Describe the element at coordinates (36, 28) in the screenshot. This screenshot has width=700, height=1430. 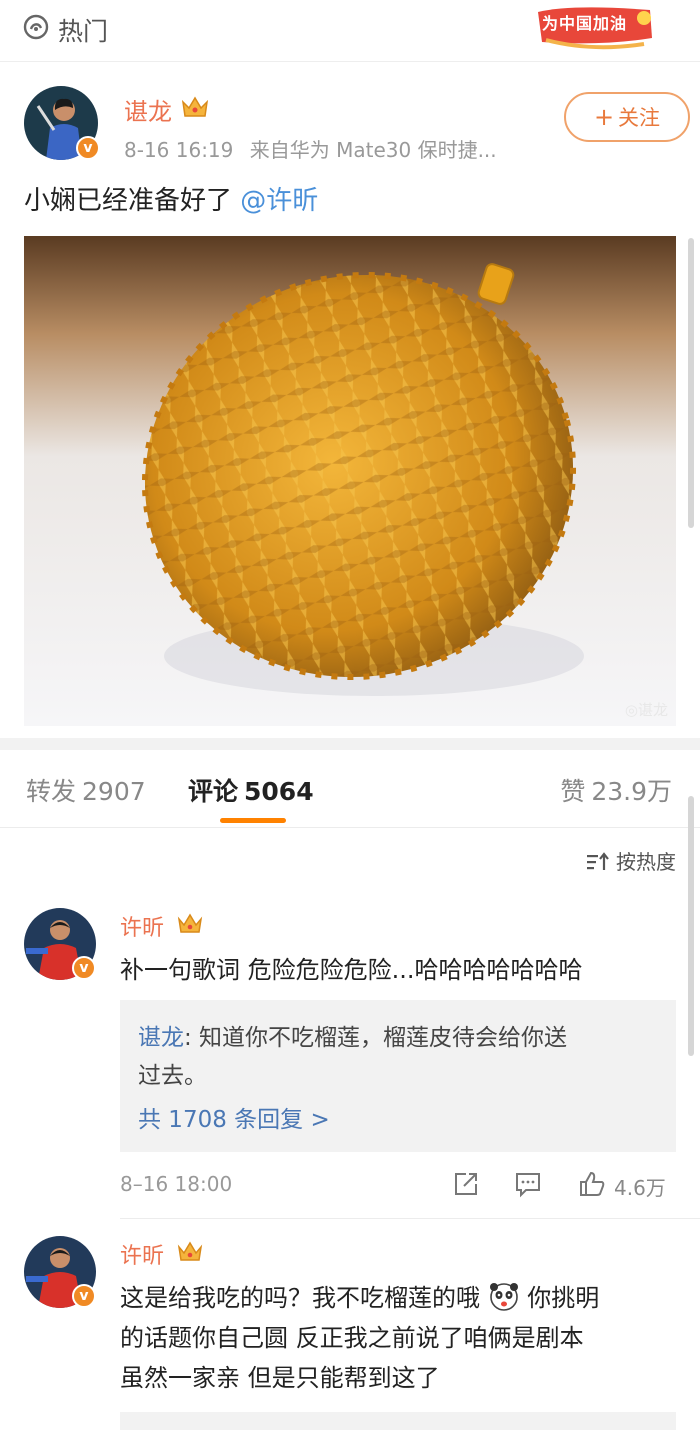
I see `hot-topic-icon` at that location.